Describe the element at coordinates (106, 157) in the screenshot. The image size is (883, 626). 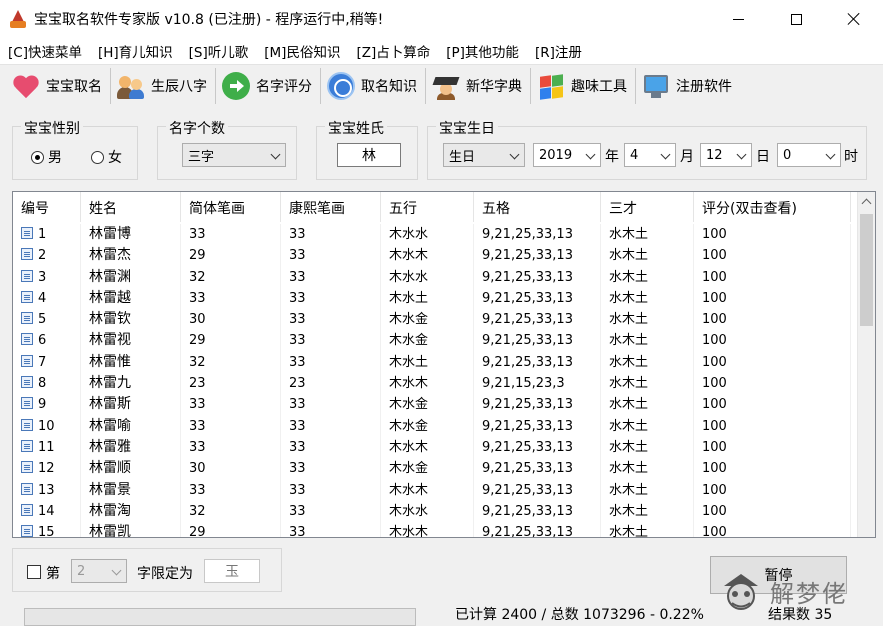
I see `gender-female-radio: 女` at that location.